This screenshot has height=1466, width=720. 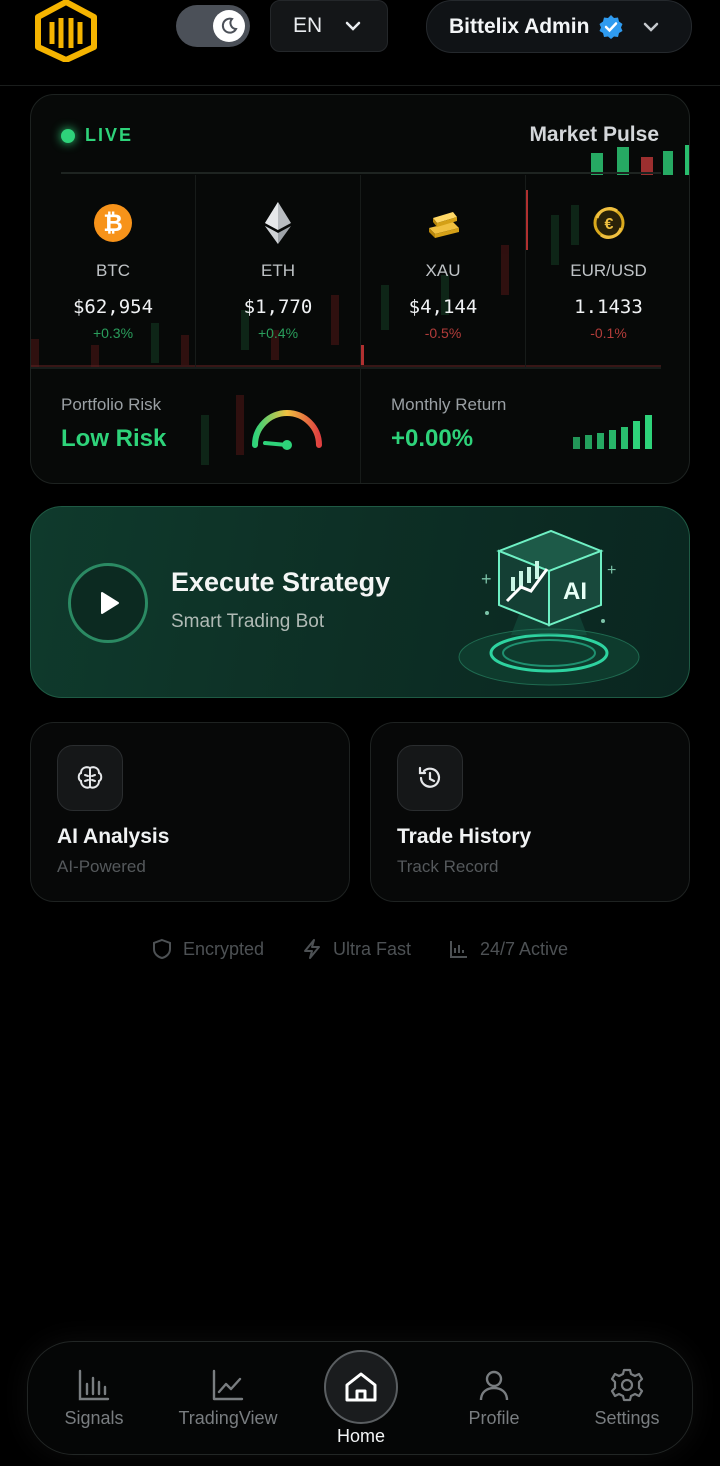 What do you see at coordinates (448, 866) in the screenshot?
I see `trade-history-subtitle: Track Record` at bounding box center [448, 866].